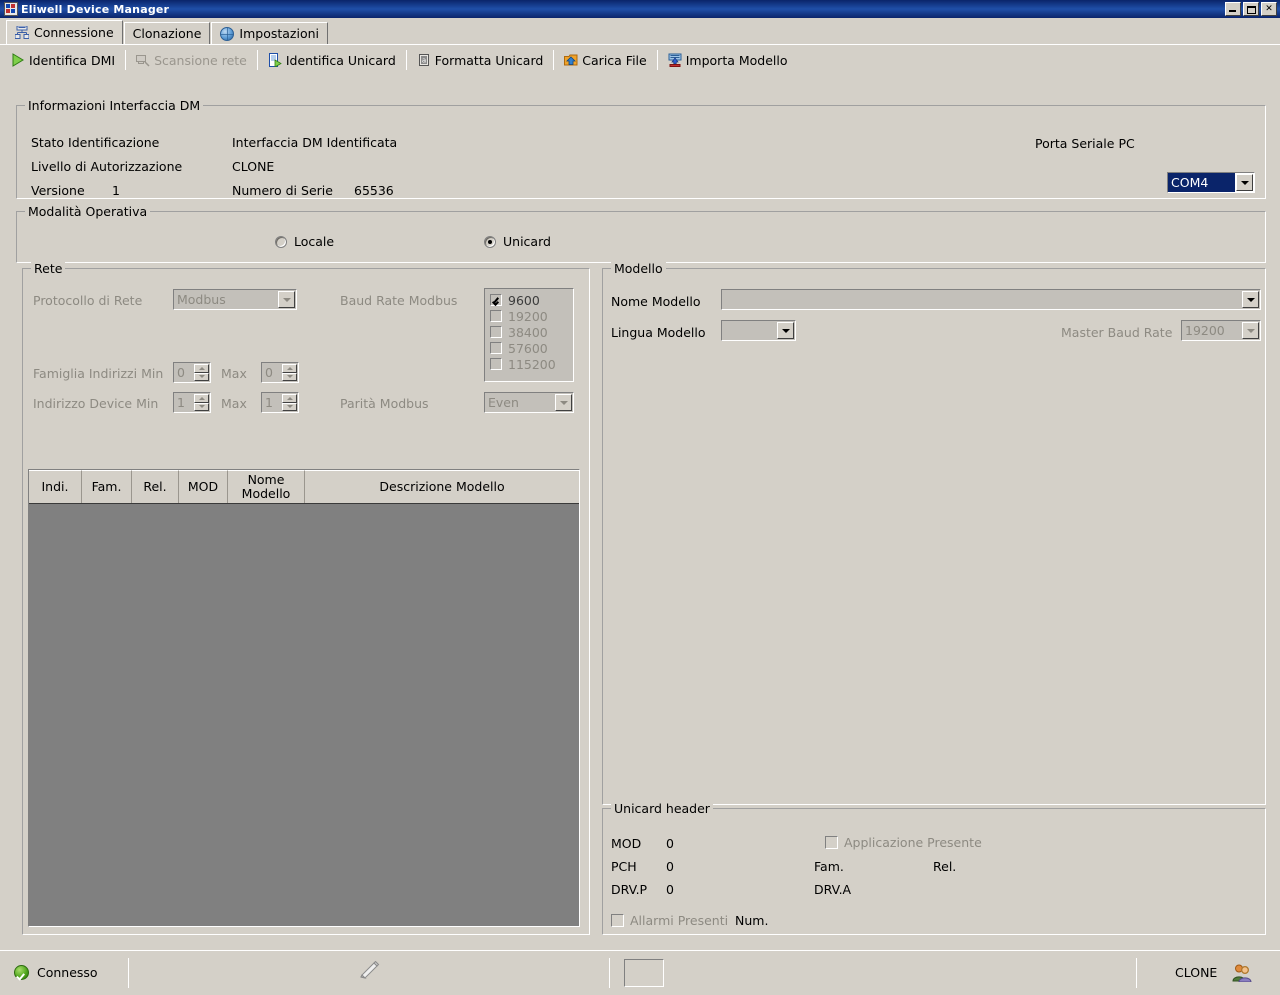 This screenshot has height=995, width=1280. I want to click on livello-autorizzazione-label: Livello di Autorizzazione, so click(107, 166).